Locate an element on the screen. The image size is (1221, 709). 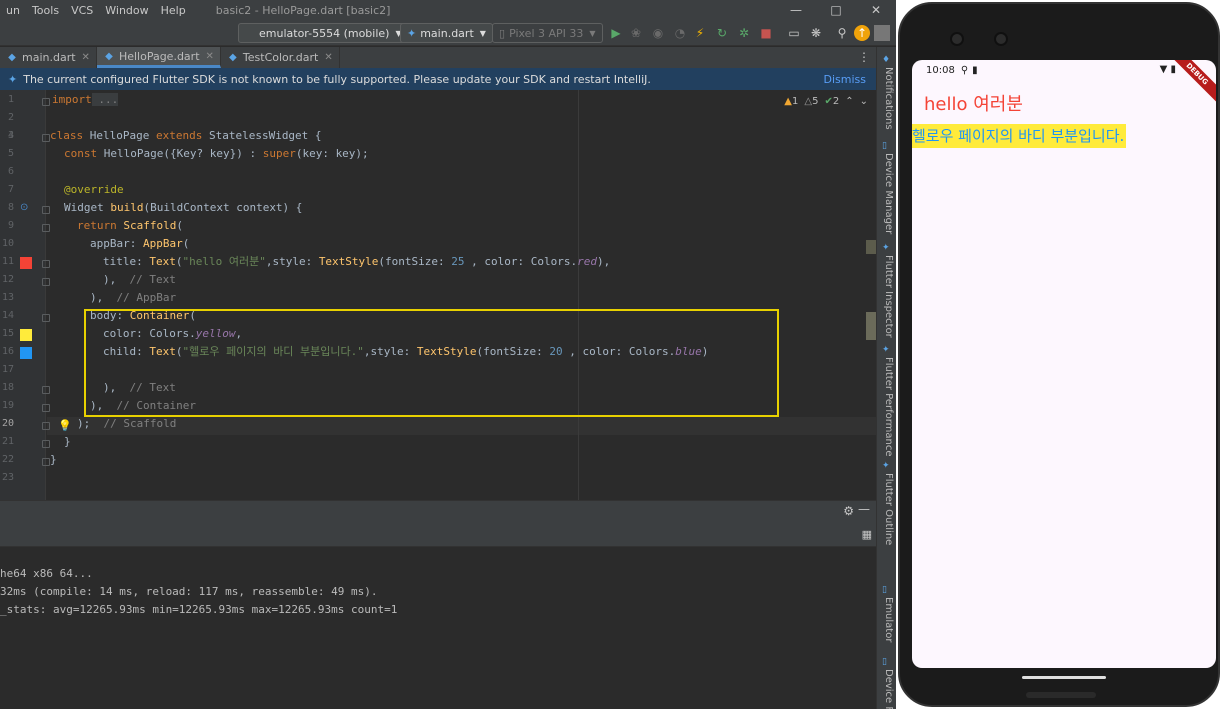
line-number: 1 is located at coordinates (10, 99).